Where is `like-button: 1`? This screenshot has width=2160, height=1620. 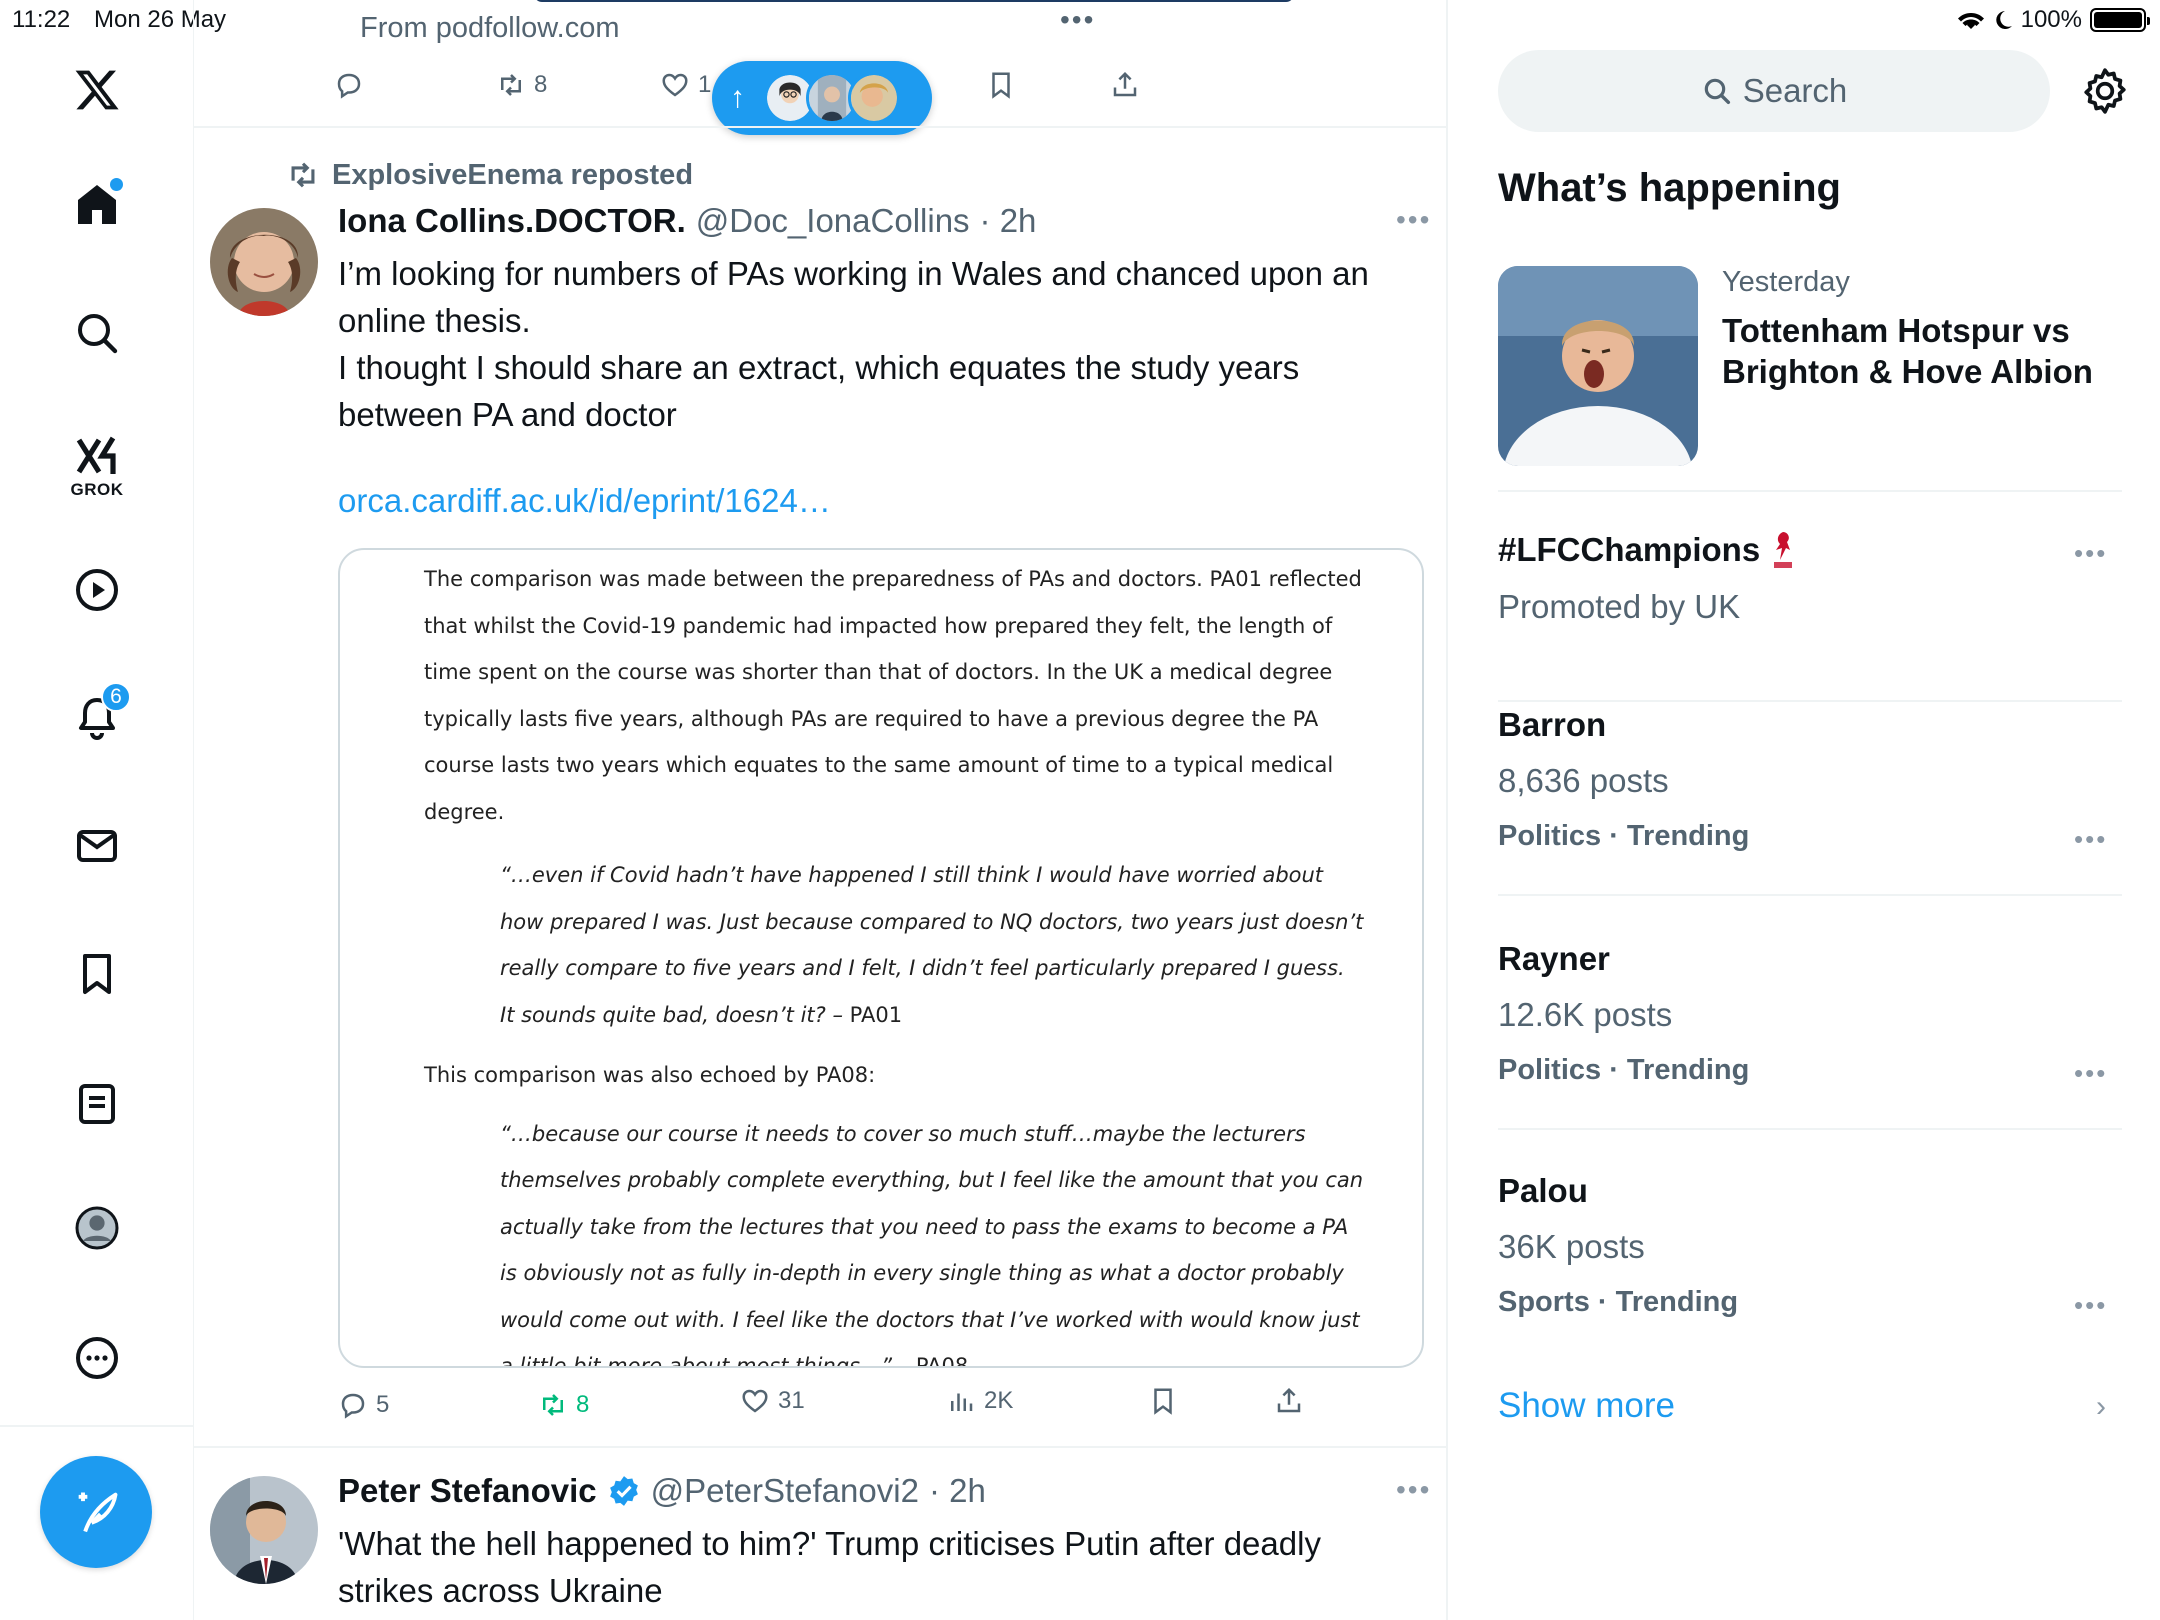
like-button: 1 is located at coordinates (685, 85).